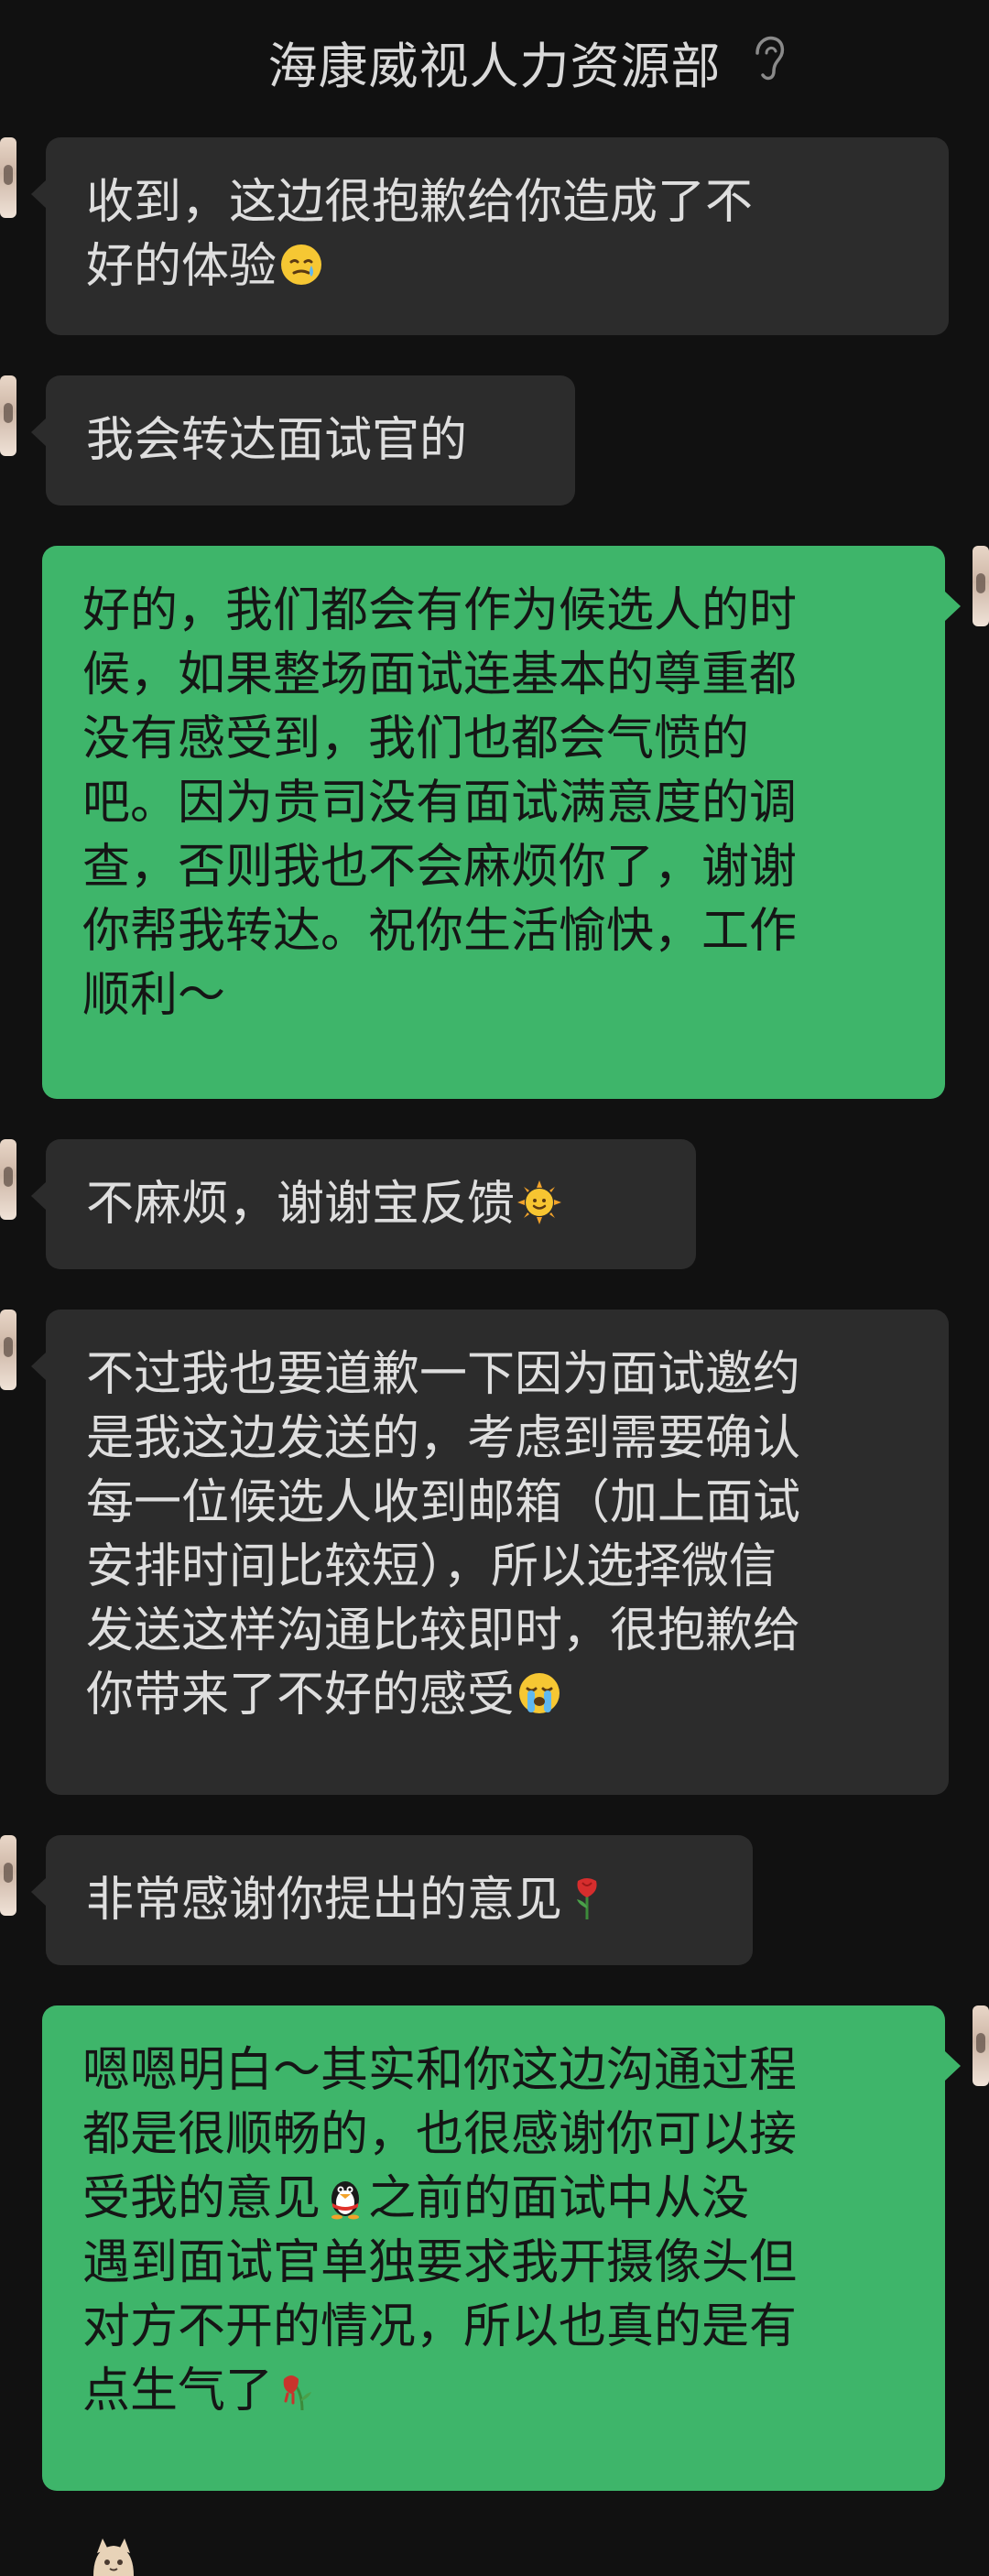 This screenshot has width=989, height=2576. I want to click on crying-smile-emoji-icon, so click(301, 265).